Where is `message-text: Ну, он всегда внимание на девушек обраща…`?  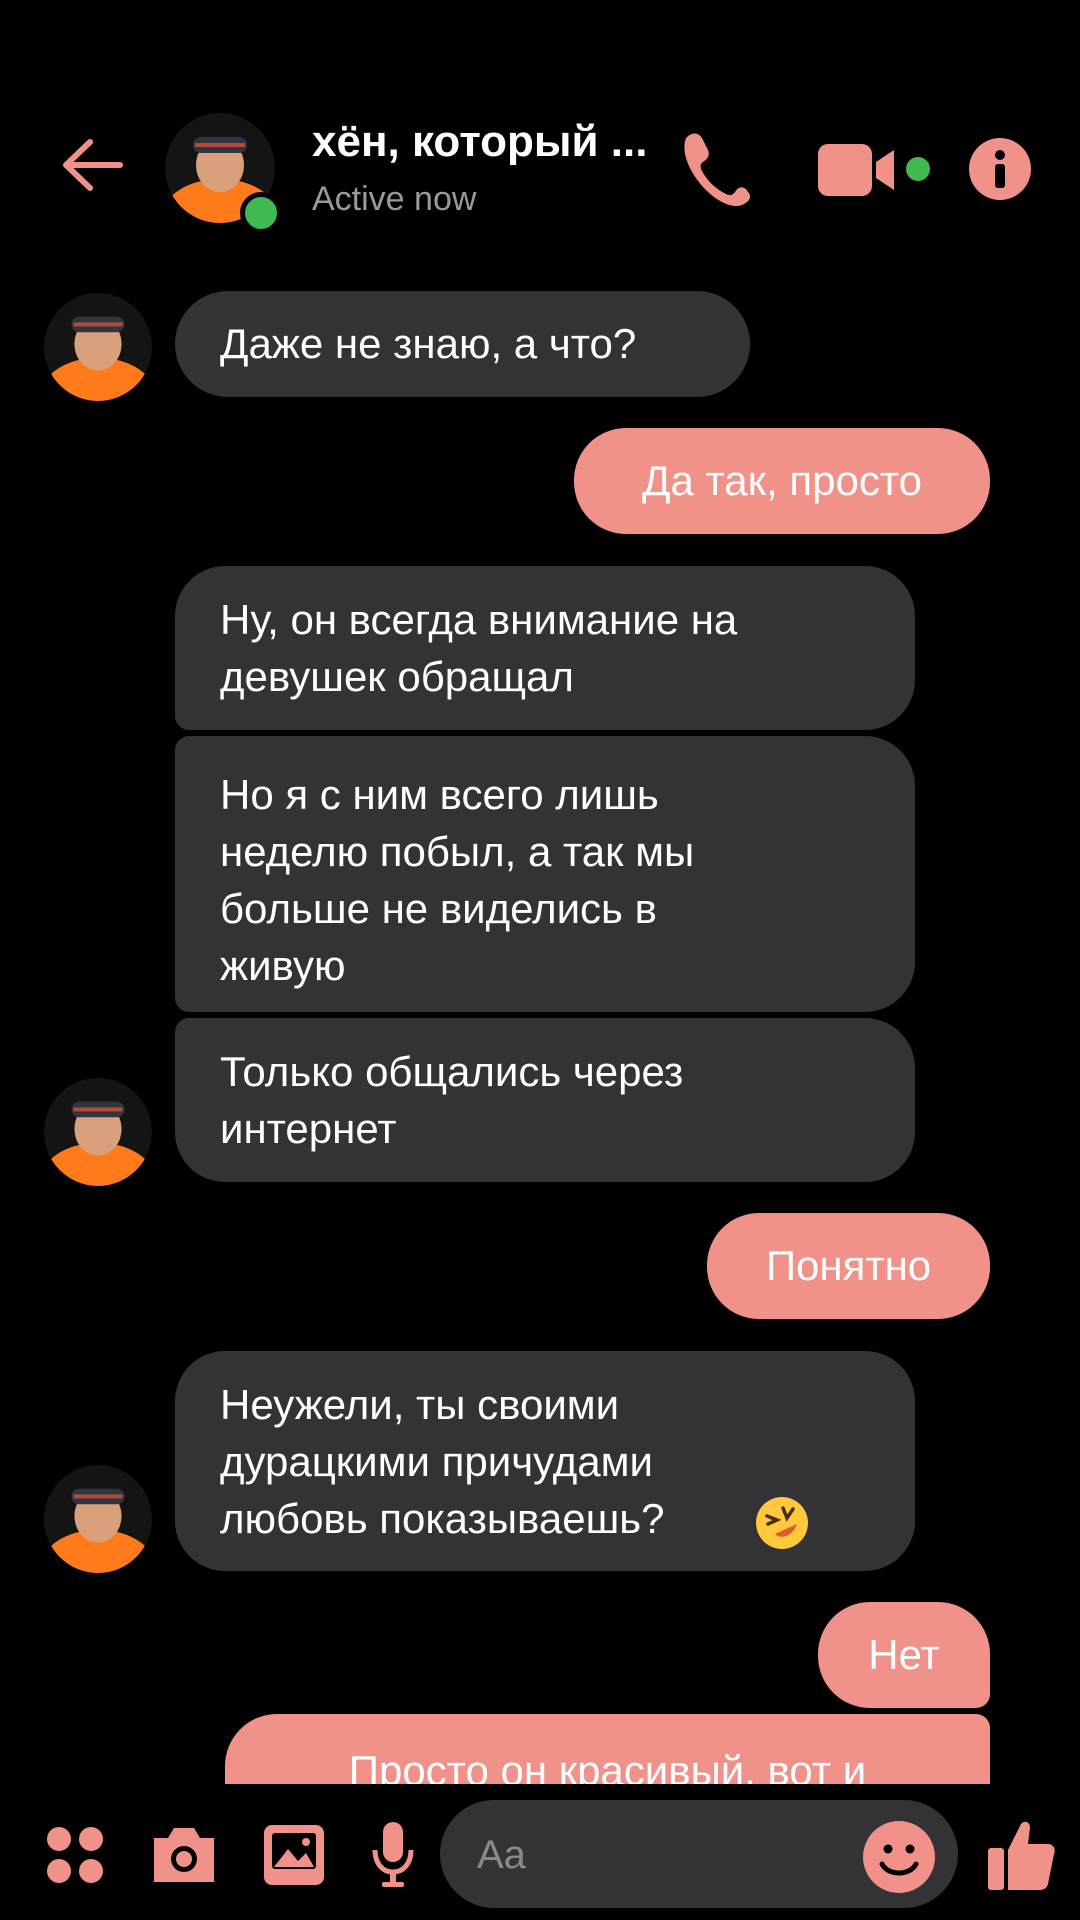
message-text: Ну, он всегда внимание на девушек обраща… is located at coordinates (479, 648).